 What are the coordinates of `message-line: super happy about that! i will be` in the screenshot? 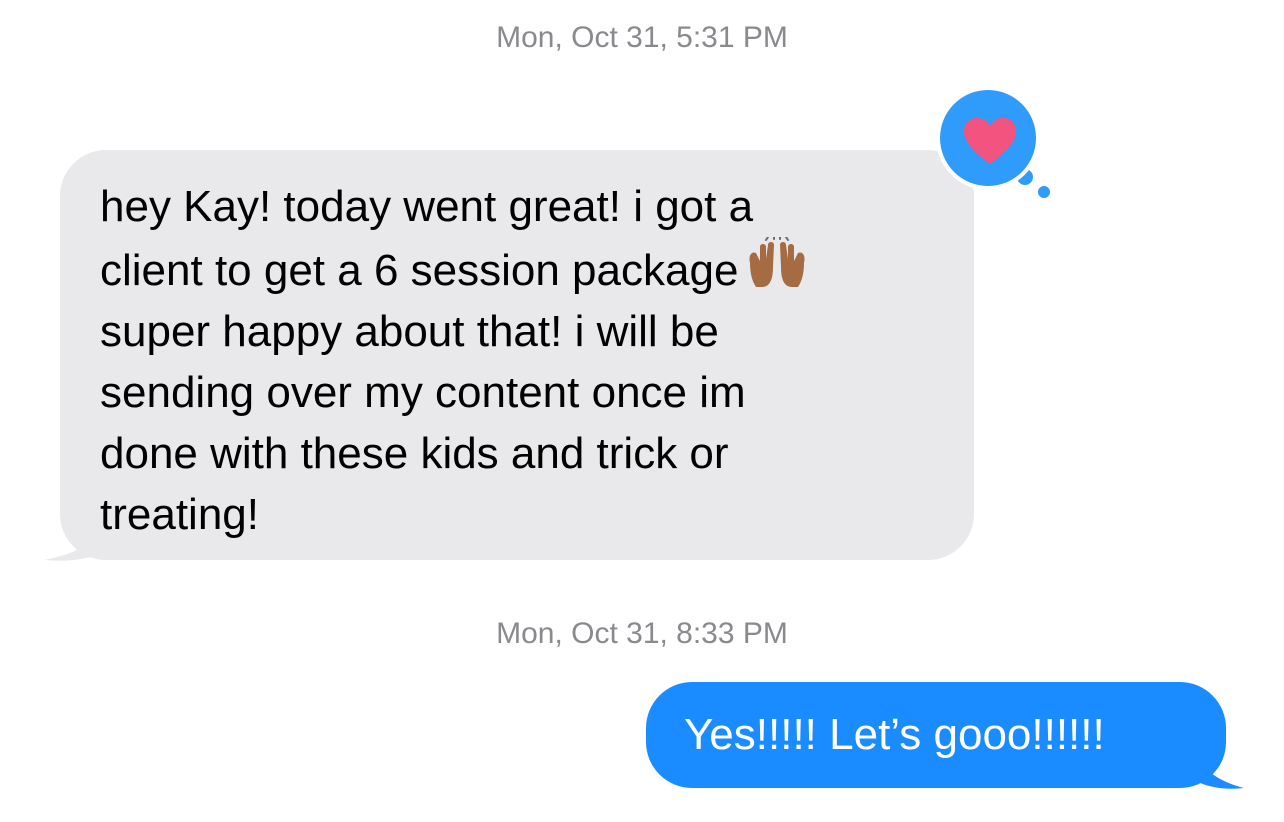 It's located at (409, 331).